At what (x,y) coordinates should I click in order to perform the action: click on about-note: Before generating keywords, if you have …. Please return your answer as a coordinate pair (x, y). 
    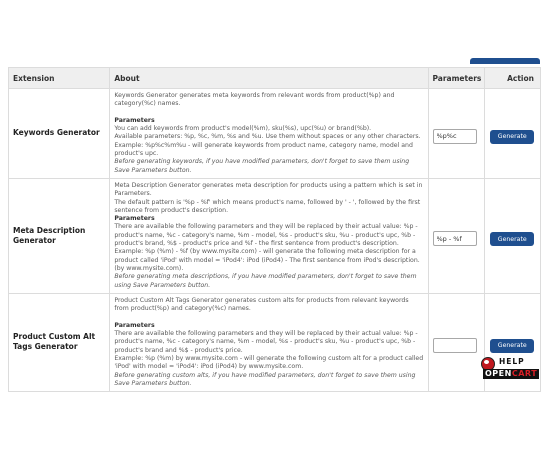
    Looking at the image, I should click on (262, 166).